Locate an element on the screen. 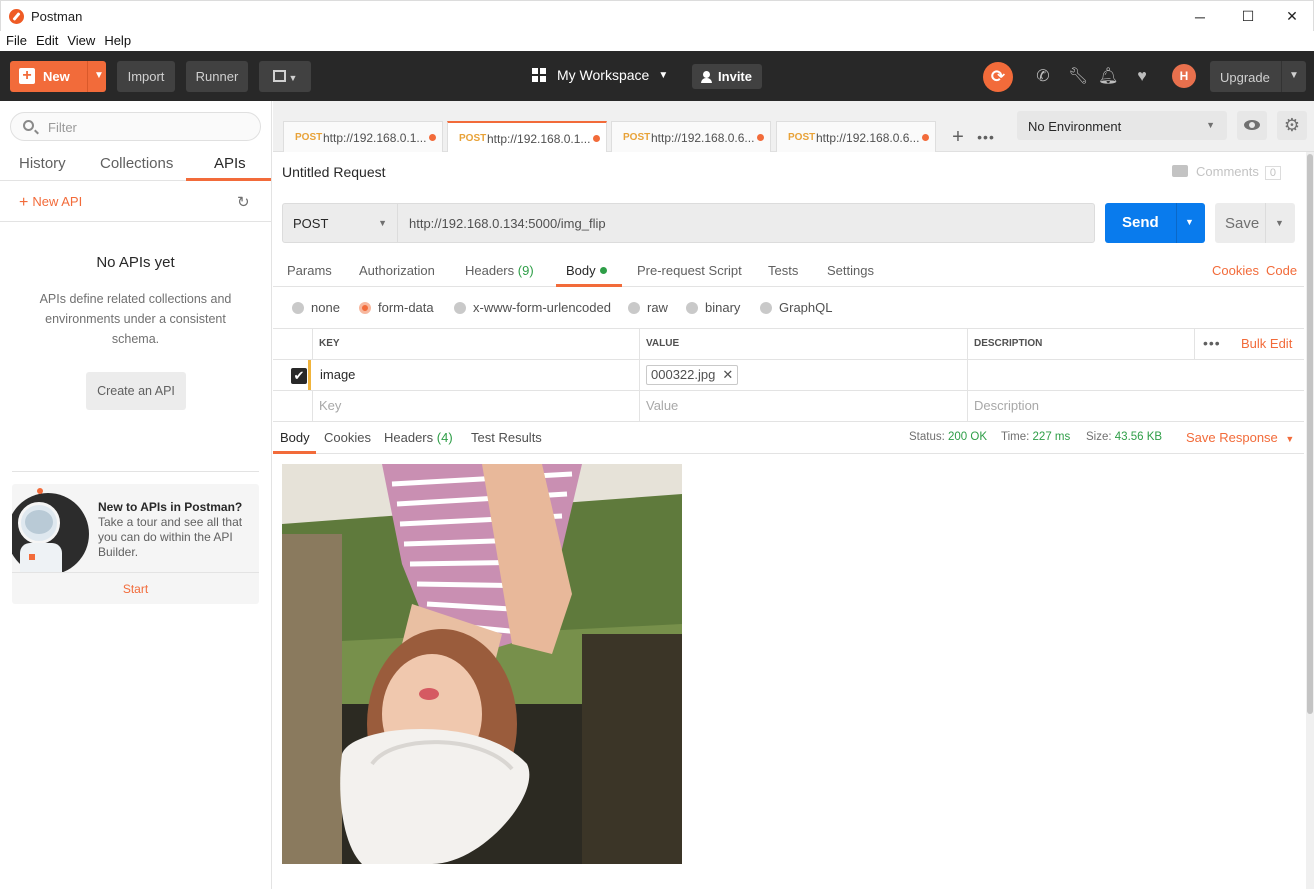 The width and height of the screenshot is (1314, 889). scrollbar-thumb is located at coordinates (1310, 434).